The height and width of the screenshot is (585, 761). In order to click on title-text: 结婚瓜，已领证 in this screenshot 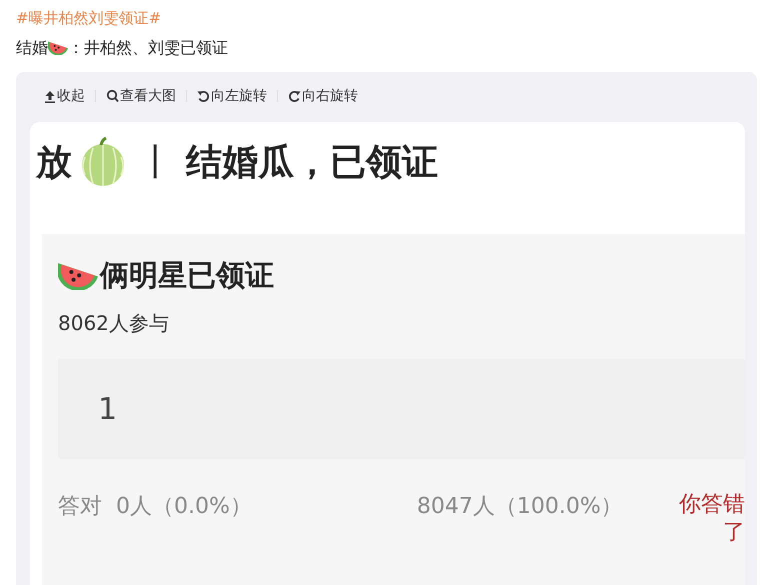, I will do `click(312, 162)`.